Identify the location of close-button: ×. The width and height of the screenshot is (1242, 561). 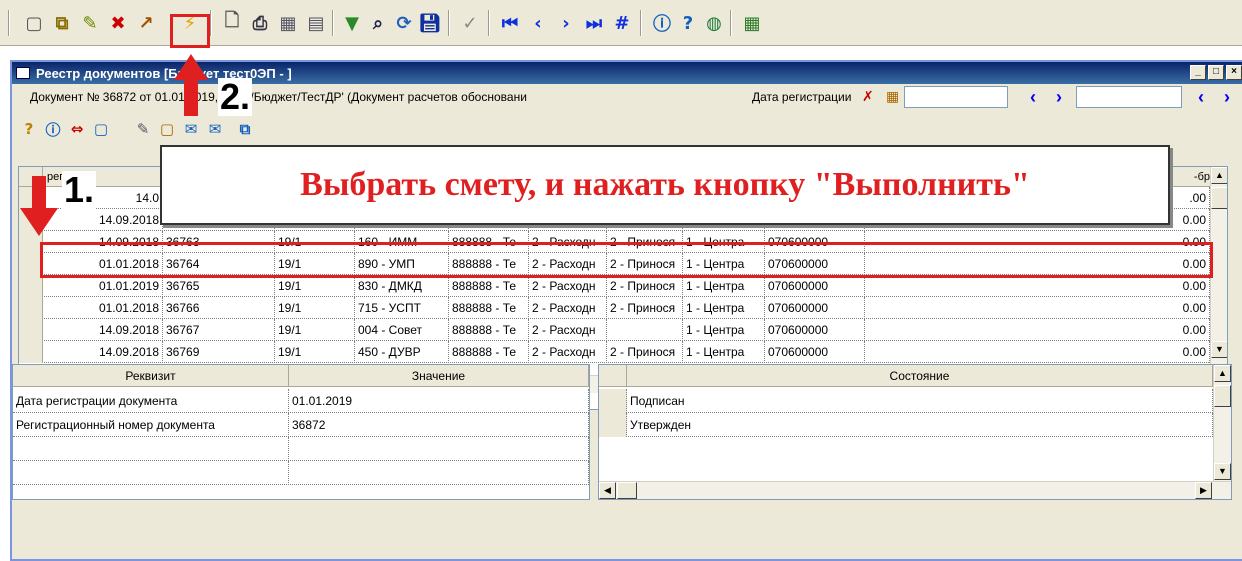
(1234, 72).